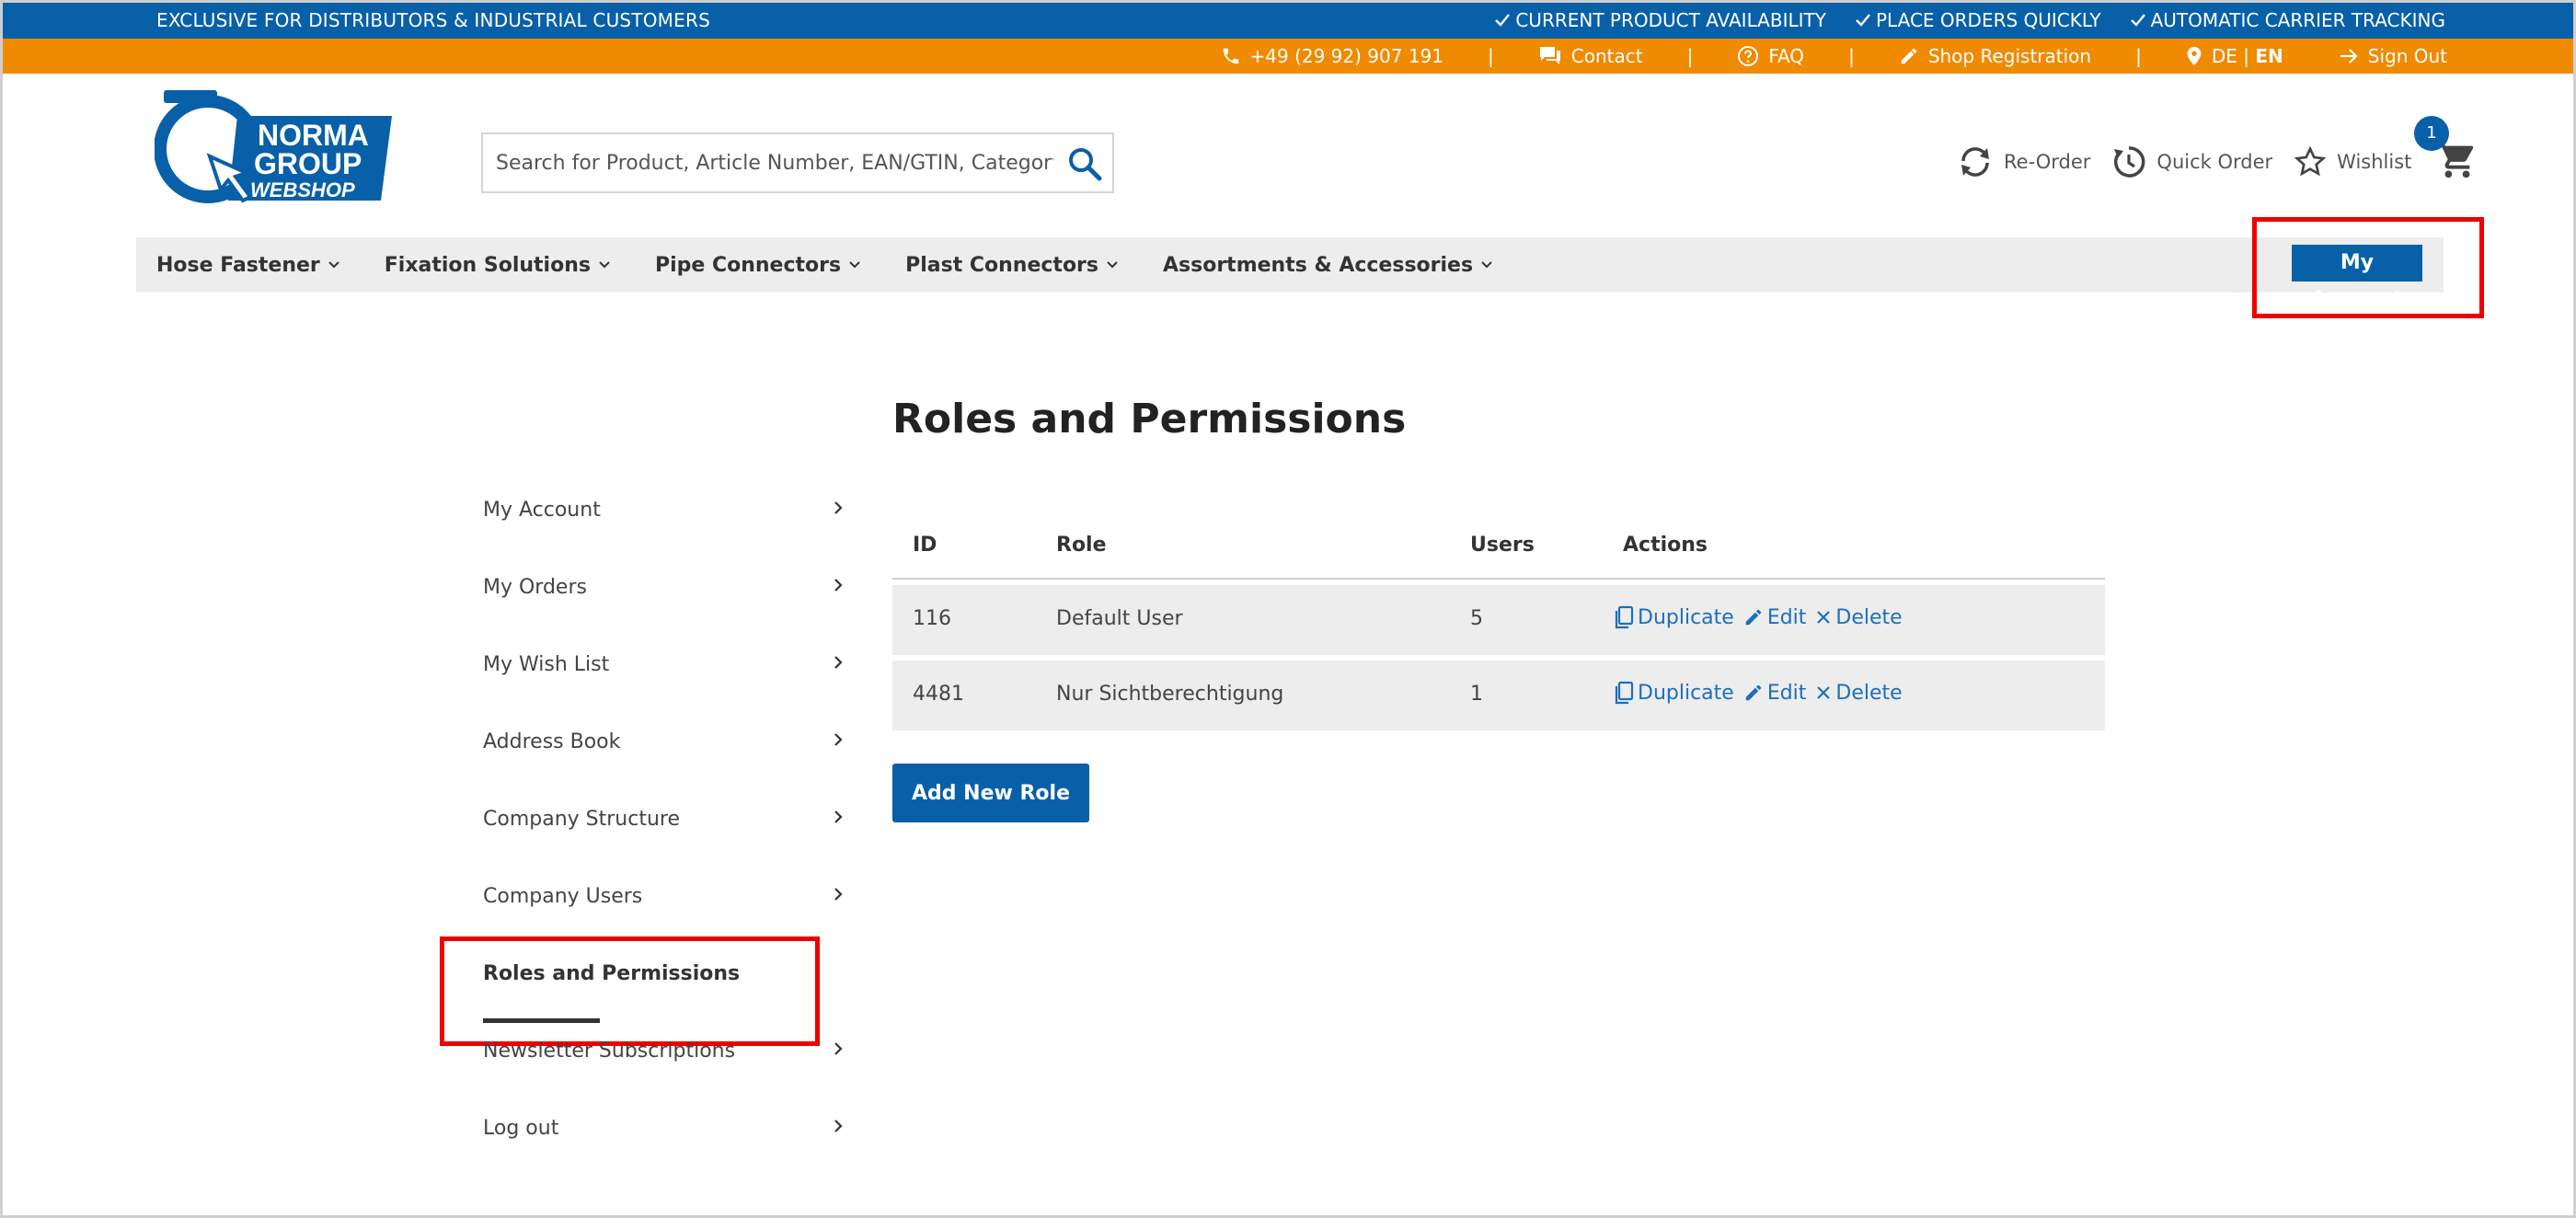  I want to click on wishlist-link: Wishlist, so click(2352, 161).